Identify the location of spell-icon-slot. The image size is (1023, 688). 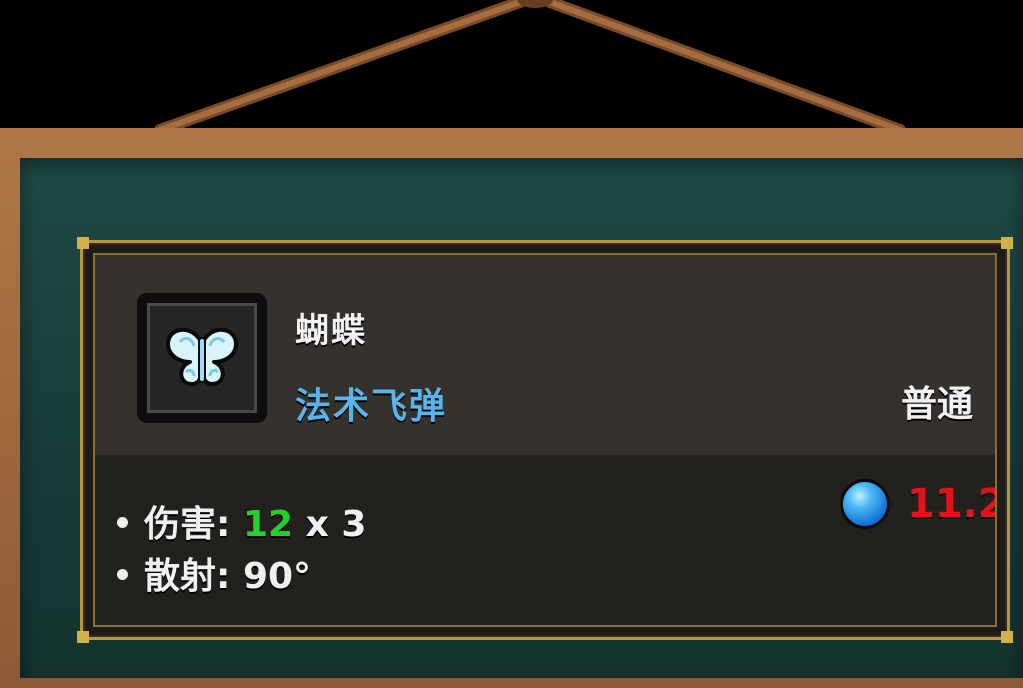
(202, 358).